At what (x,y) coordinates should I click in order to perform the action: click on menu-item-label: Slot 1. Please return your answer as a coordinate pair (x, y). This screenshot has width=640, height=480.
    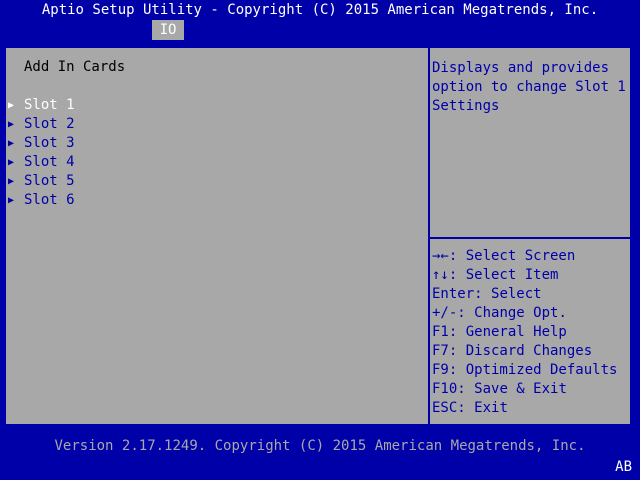
    Looking at the image, I should click on (49, 105).